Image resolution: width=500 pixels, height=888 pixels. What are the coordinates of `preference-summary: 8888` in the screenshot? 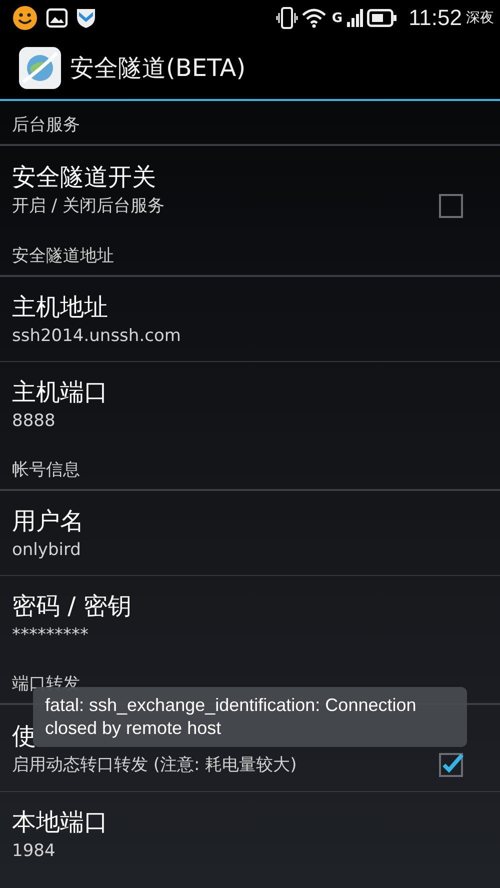 It's located at (34, 421).